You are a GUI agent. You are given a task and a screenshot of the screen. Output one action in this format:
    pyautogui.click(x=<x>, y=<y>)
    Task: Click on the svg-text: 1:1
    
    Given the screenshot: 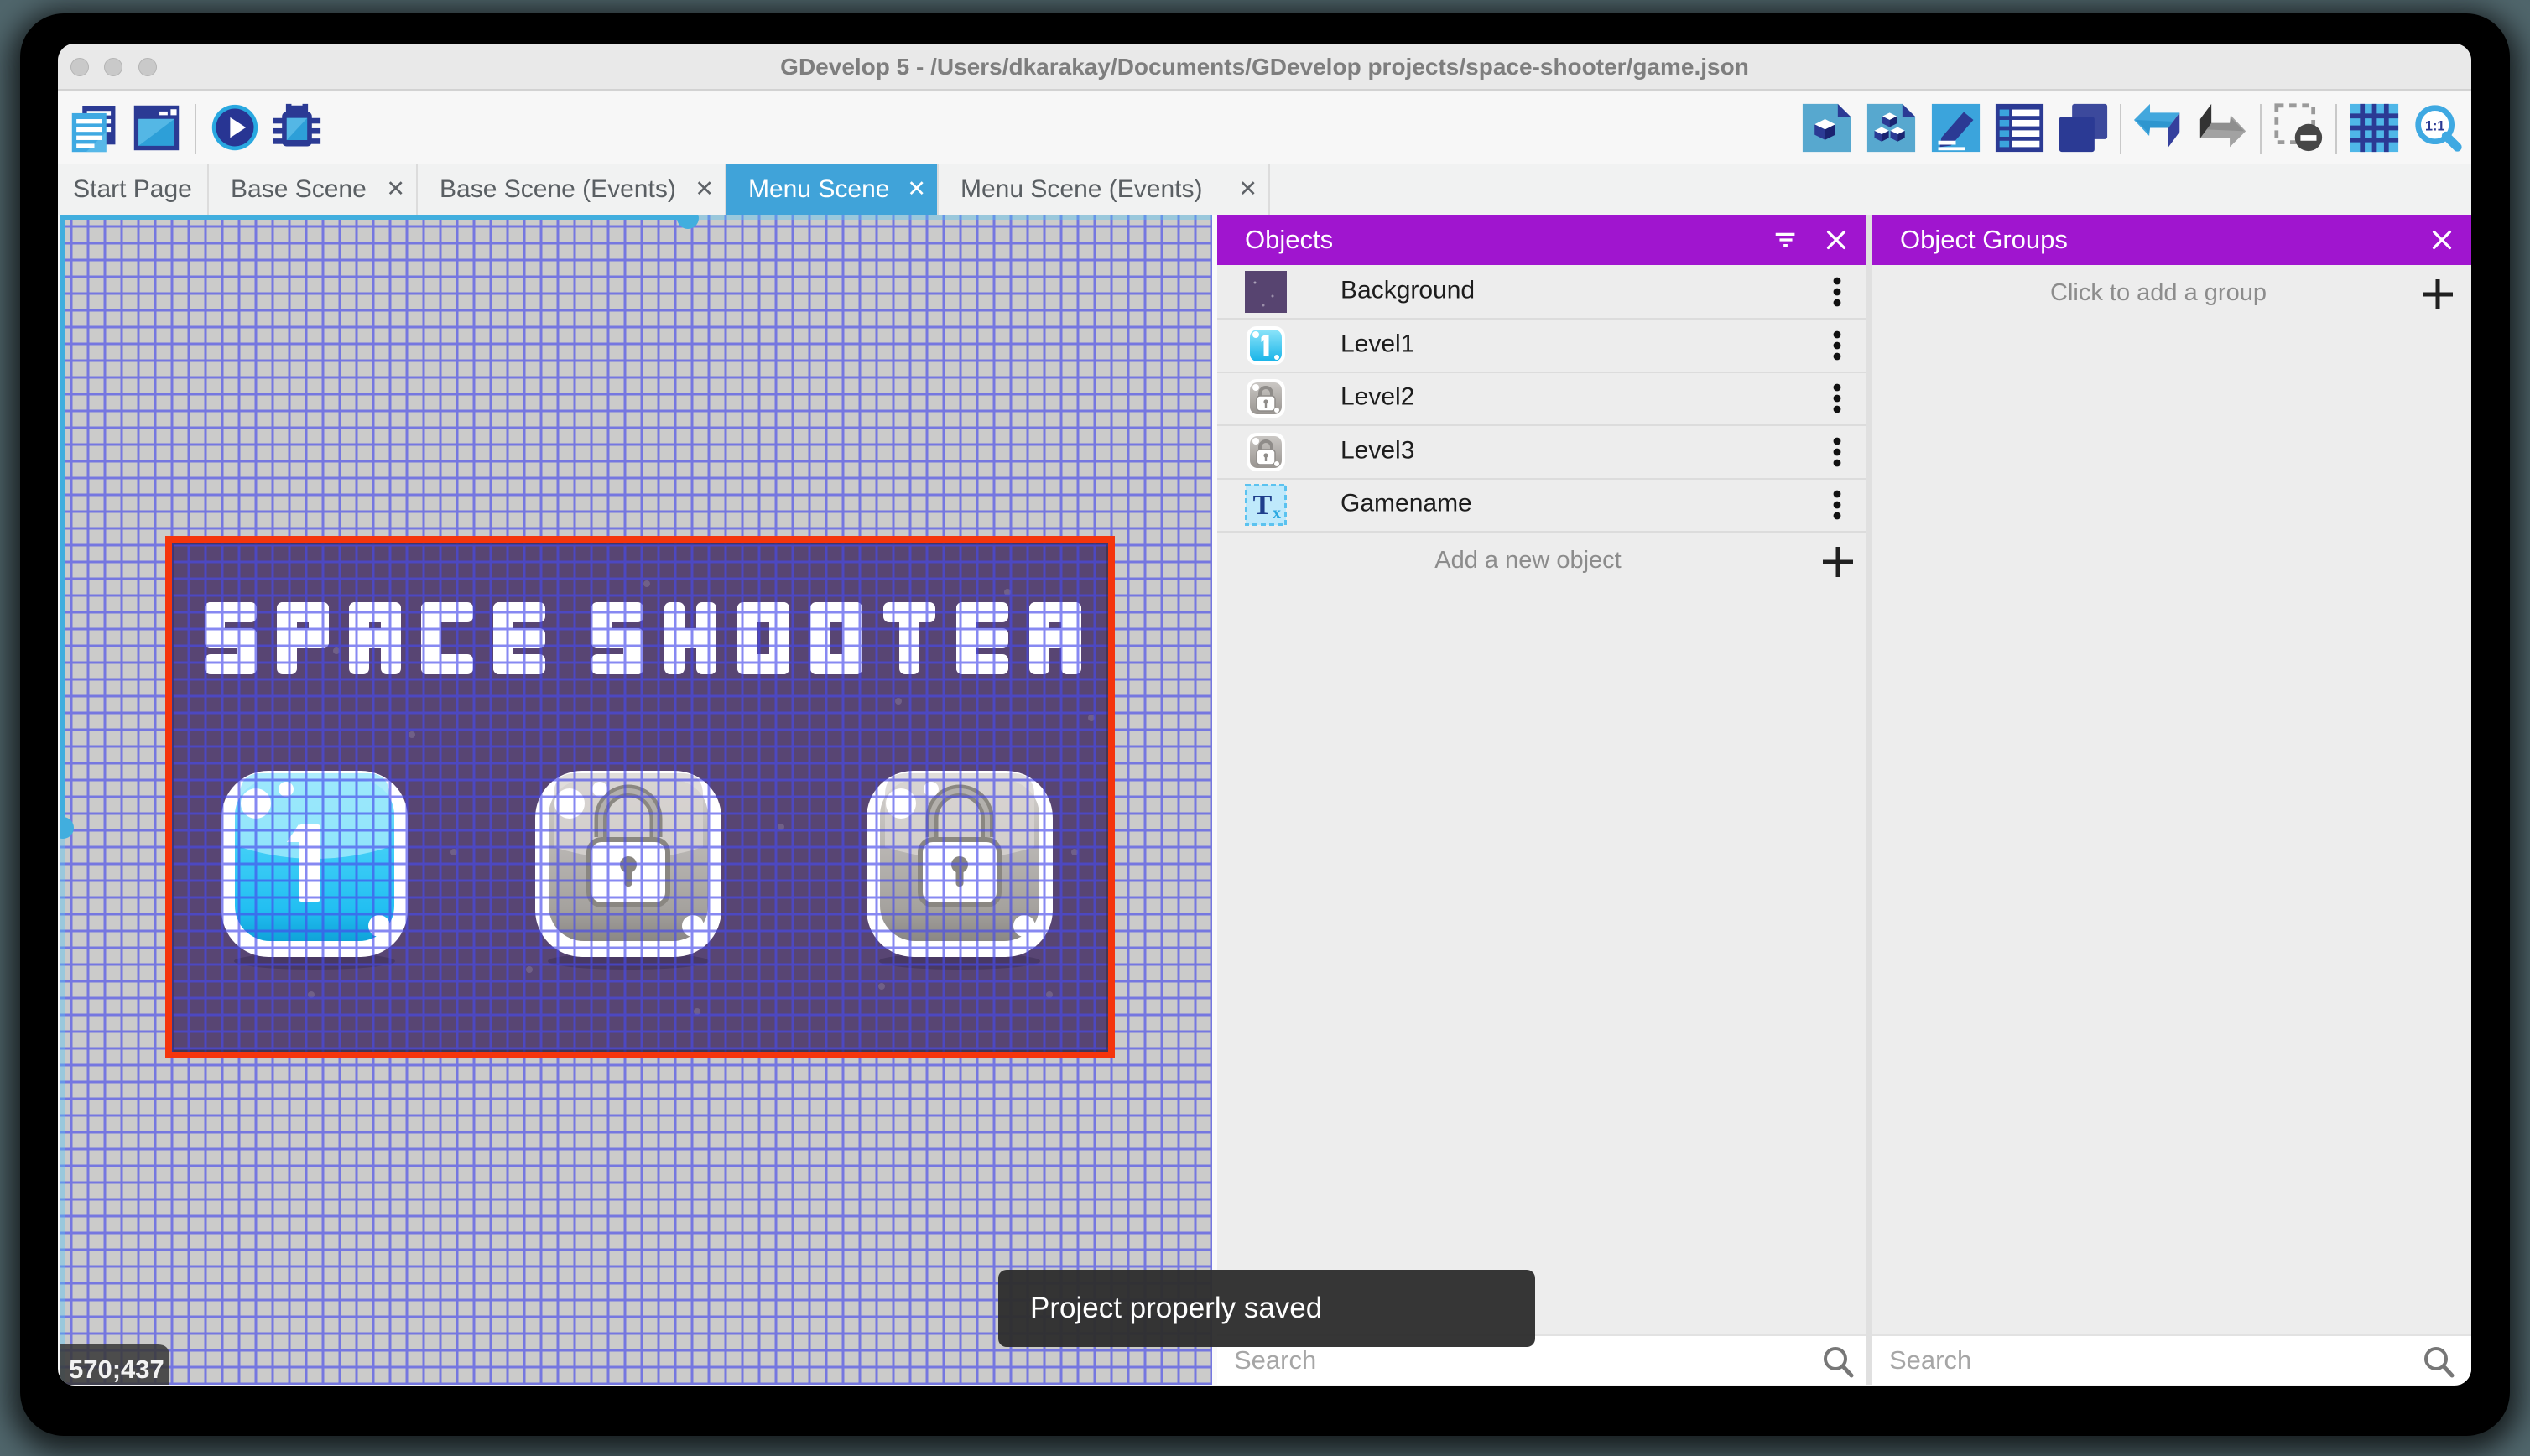 What is the action you would take?
    pyautogui.click(x=2434, y=125)
    